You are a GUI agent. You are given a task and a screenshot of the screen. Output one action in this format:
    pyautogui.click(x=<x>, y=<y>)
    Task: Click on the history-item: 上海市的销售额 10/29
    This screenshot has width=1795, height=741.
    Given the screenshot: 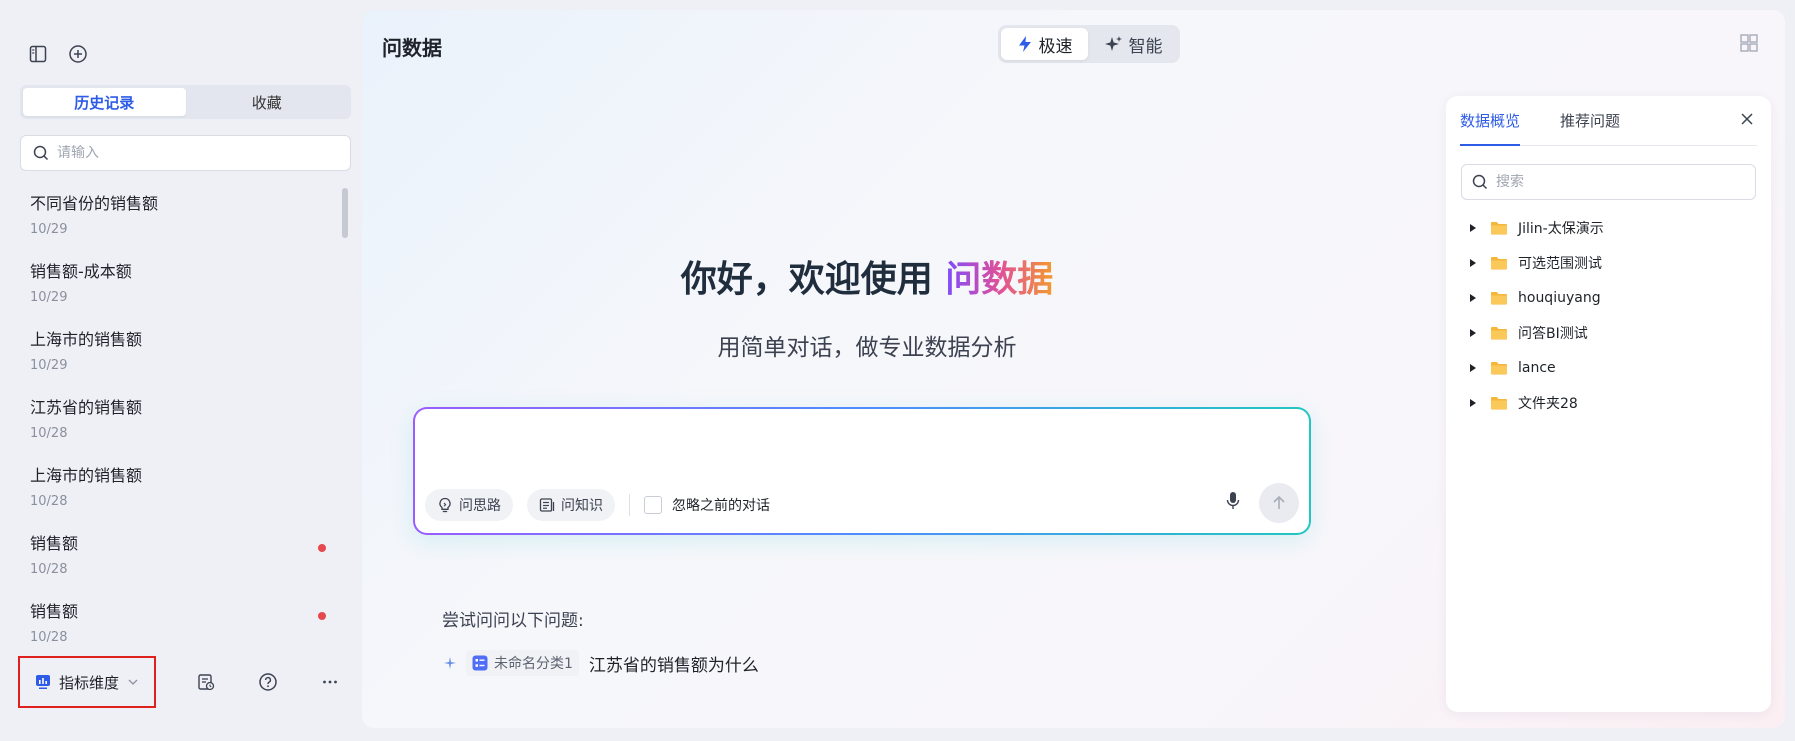 What is the action you would take?
    pyautogui.click(x=181, y=356)
    